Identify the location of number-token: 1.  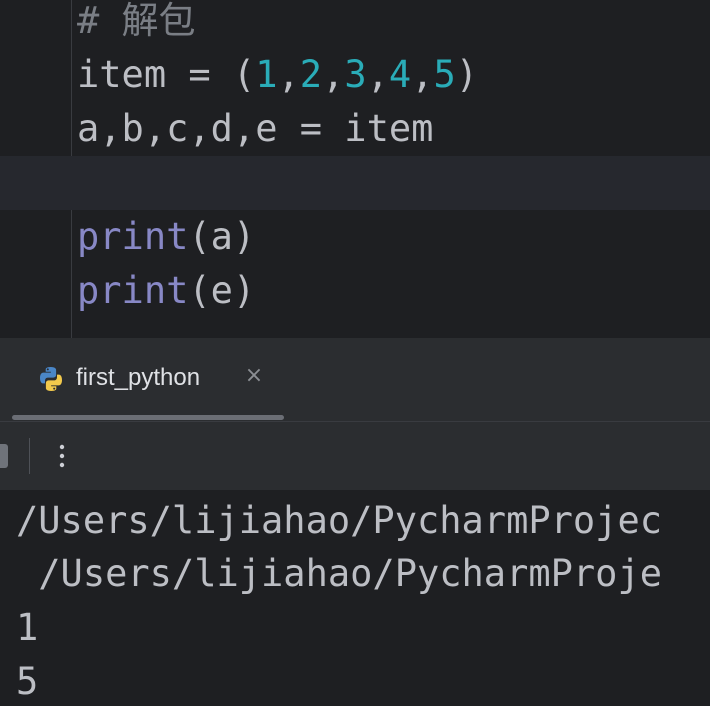
(266, 74).